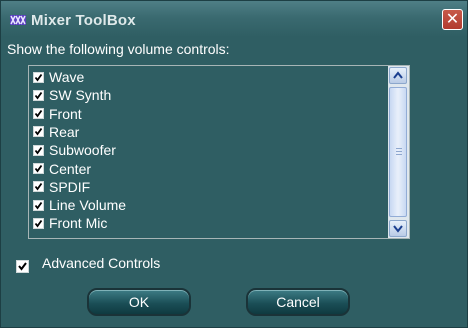 The image size is (468, 328). I want to click on volume-control-item: SPDIF, so click(203, 187).